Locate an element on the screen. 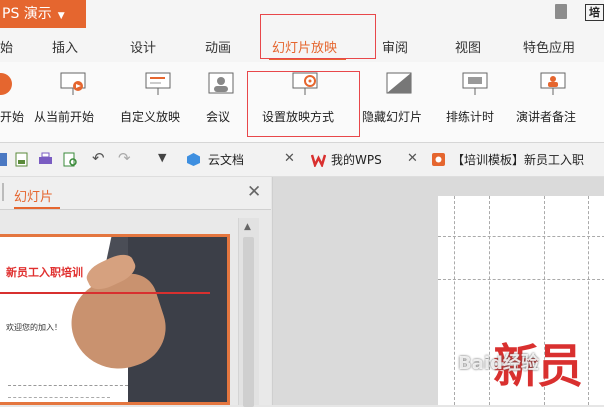  start-show-button: 开始 is located at coordinates (15, 98).